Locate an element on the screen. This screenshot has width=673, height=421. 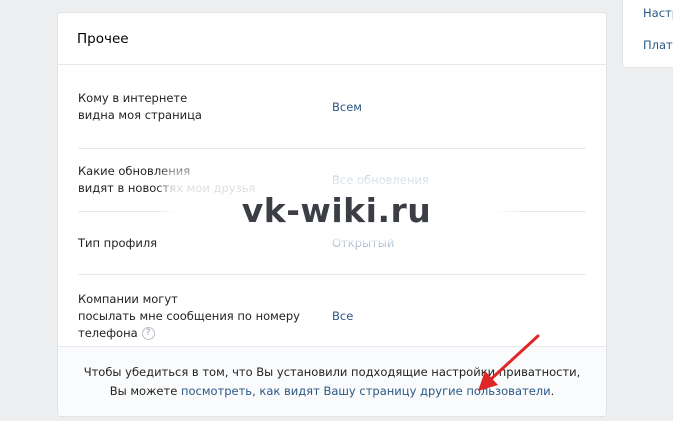
side-menu-item-payments: Плате is located at coordinates (658, 45).